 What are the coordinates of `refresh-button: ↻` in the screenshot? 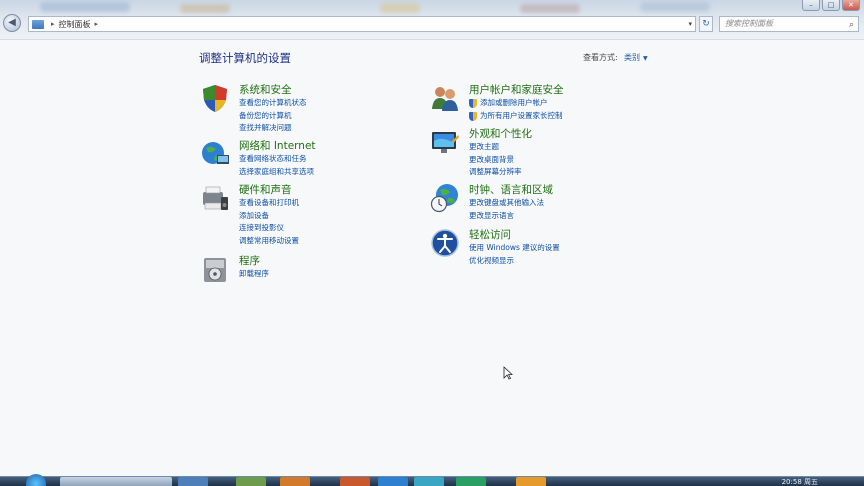 It's located at (706, 24).